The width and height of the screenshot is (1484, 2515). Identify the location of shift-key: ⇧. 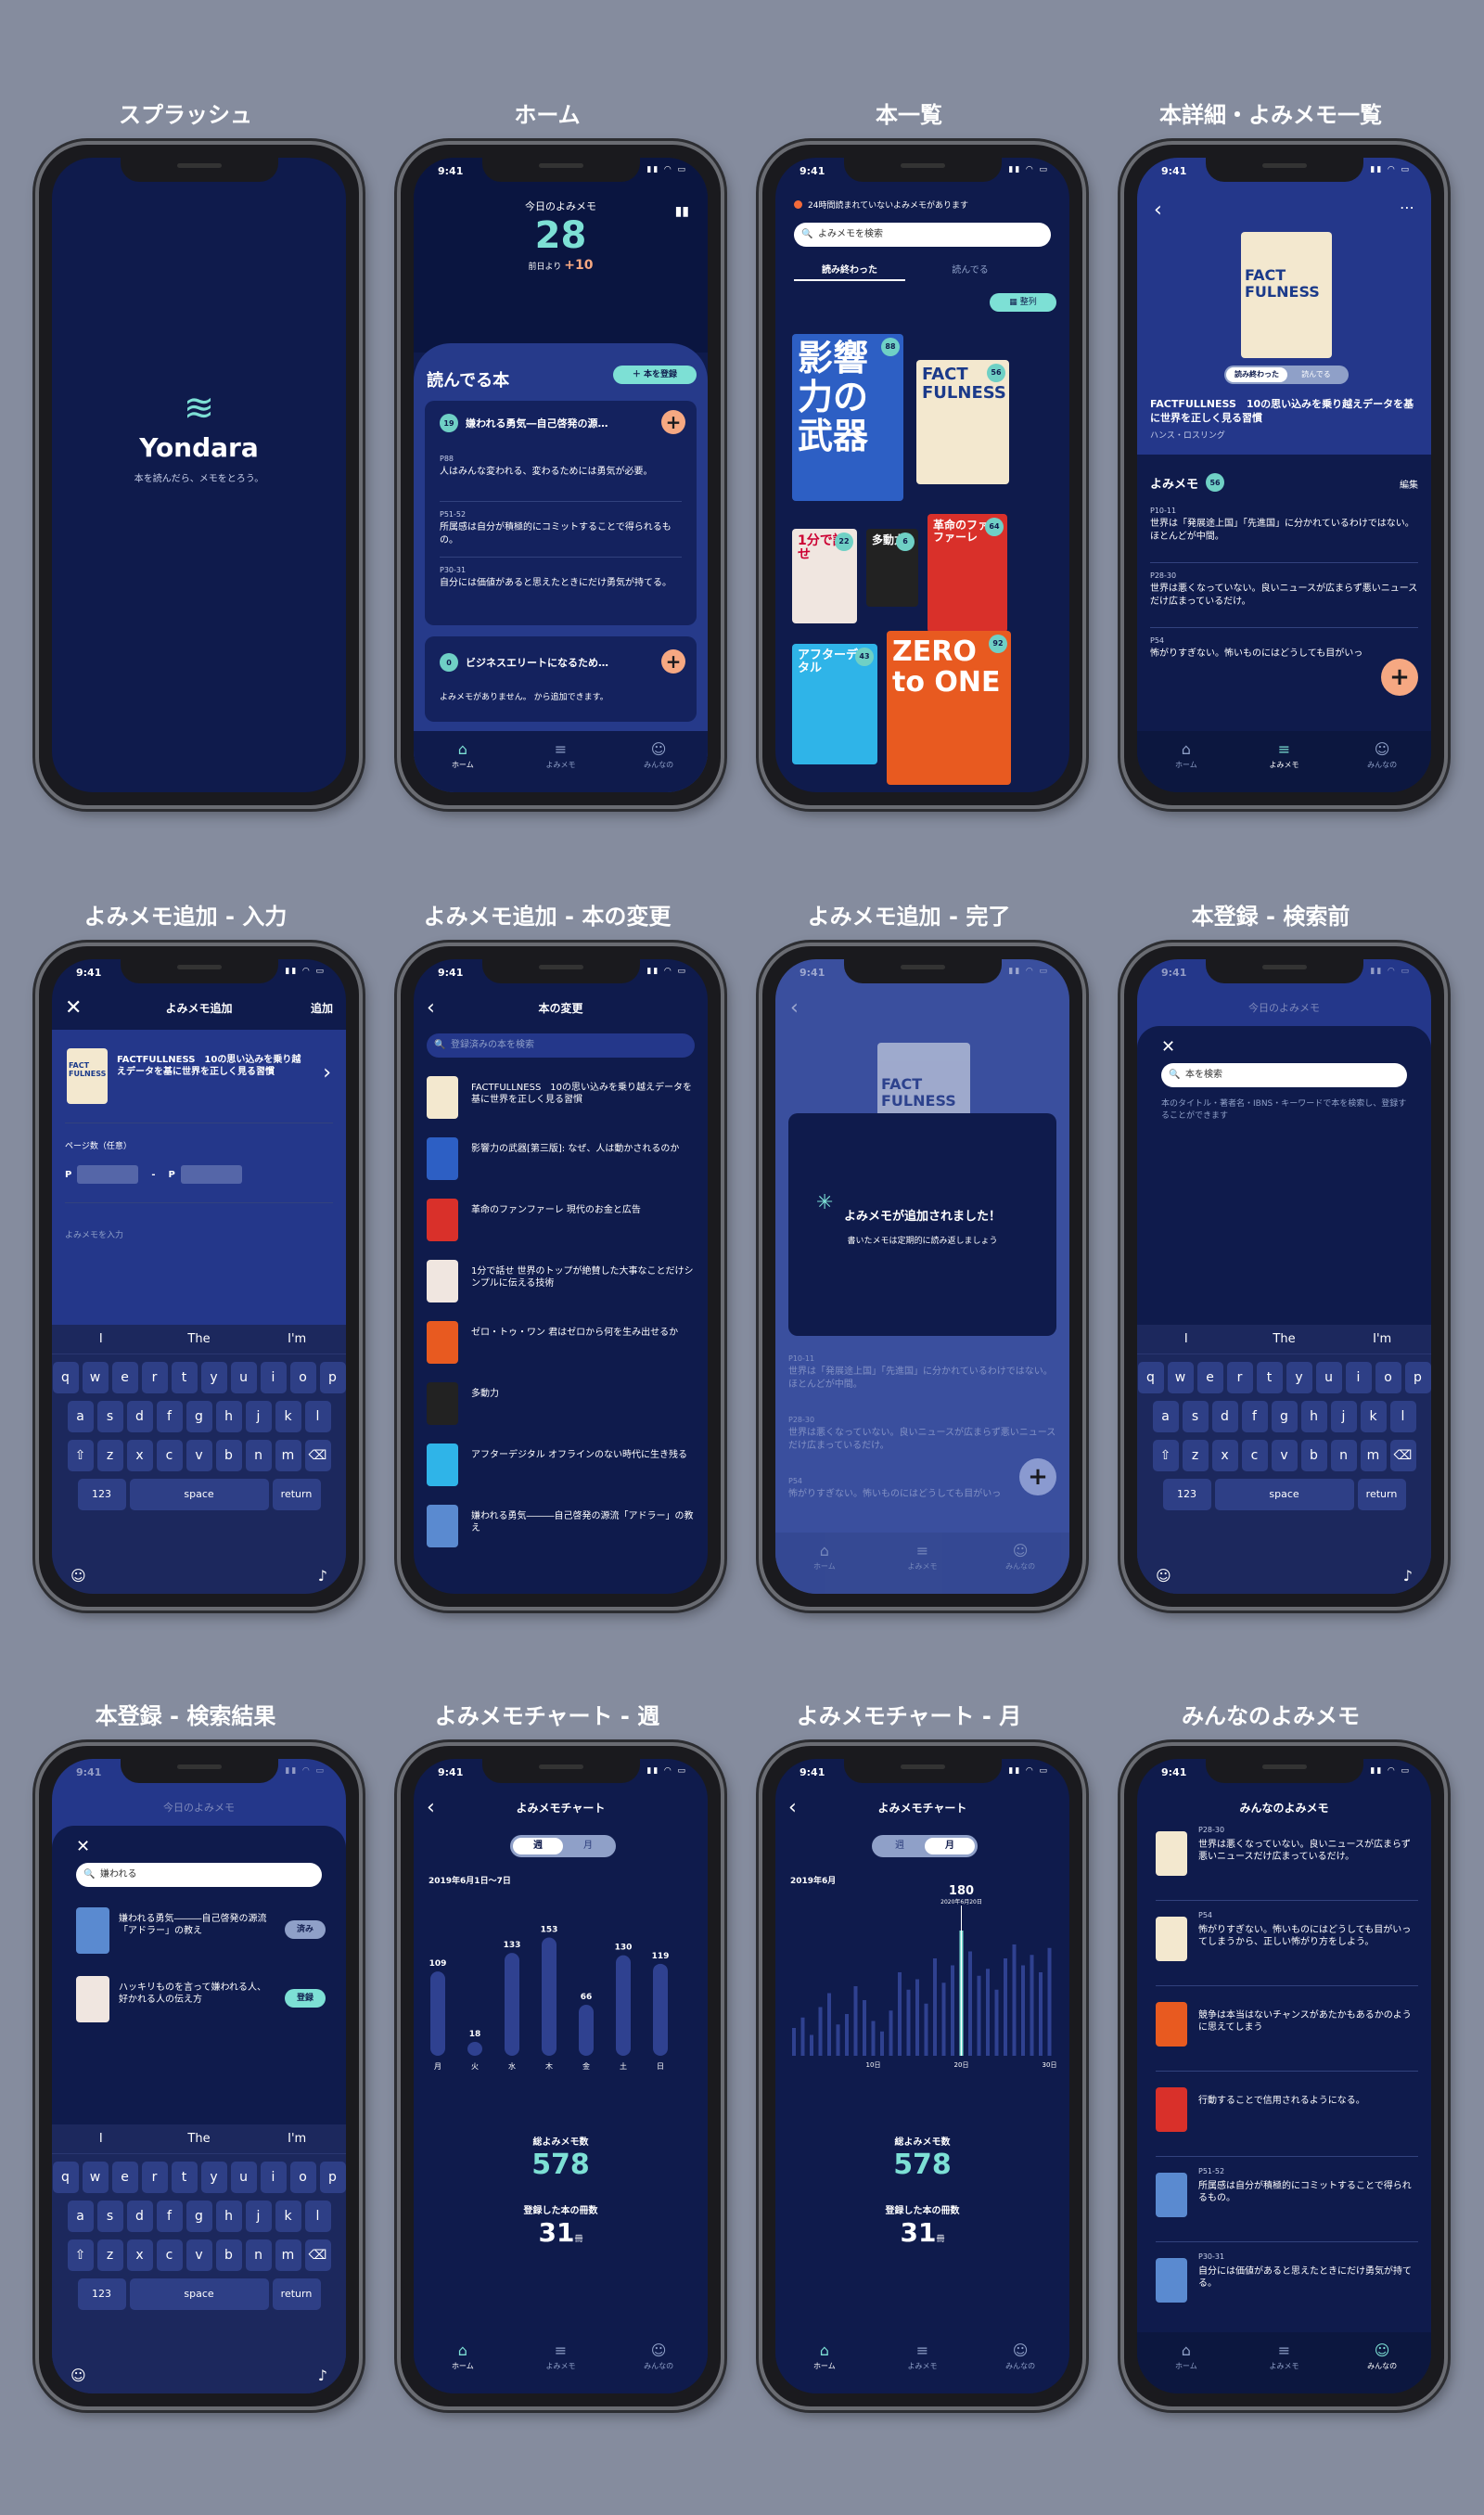
(80, 1455).